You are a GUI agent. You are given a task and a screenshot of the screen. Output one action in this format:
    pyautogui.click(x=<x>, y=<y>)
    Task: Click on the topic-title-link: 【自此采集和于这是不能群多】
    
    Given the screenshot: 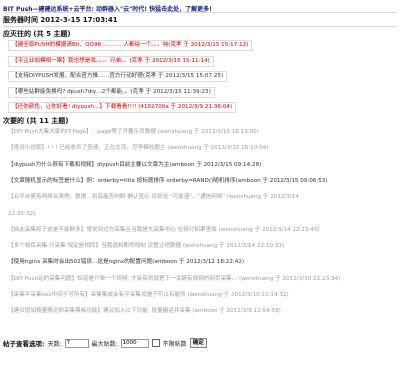 What is the action you would take?
    pyautogui.click(x=47, y=230)
    